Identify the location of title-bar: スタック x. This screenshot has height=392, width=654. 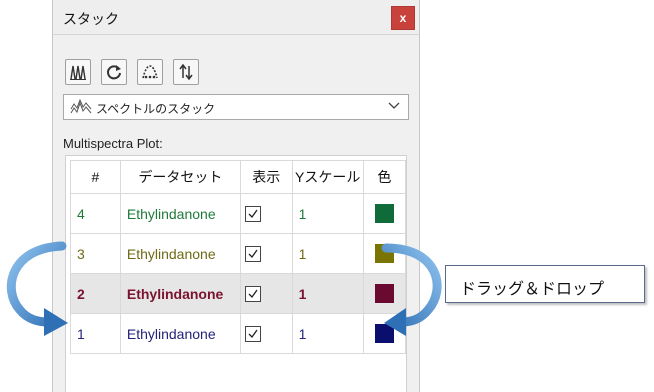
(236, 17).